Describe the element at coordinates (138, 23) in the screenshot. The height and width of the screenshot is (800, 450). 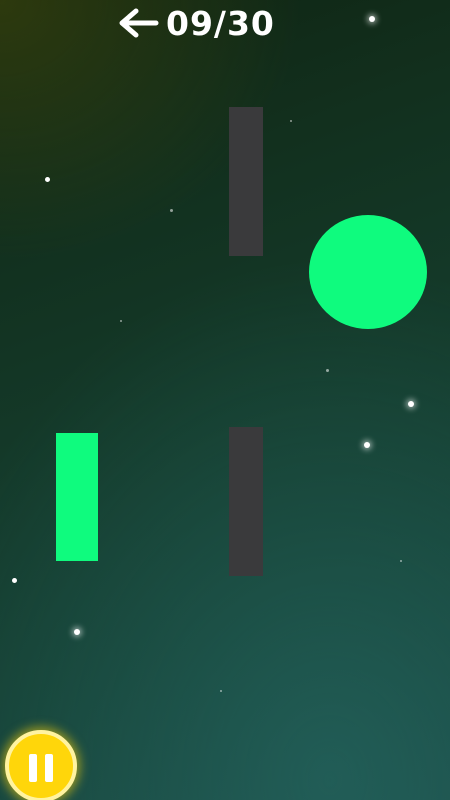
I see `arrow-left-icon` at that location.